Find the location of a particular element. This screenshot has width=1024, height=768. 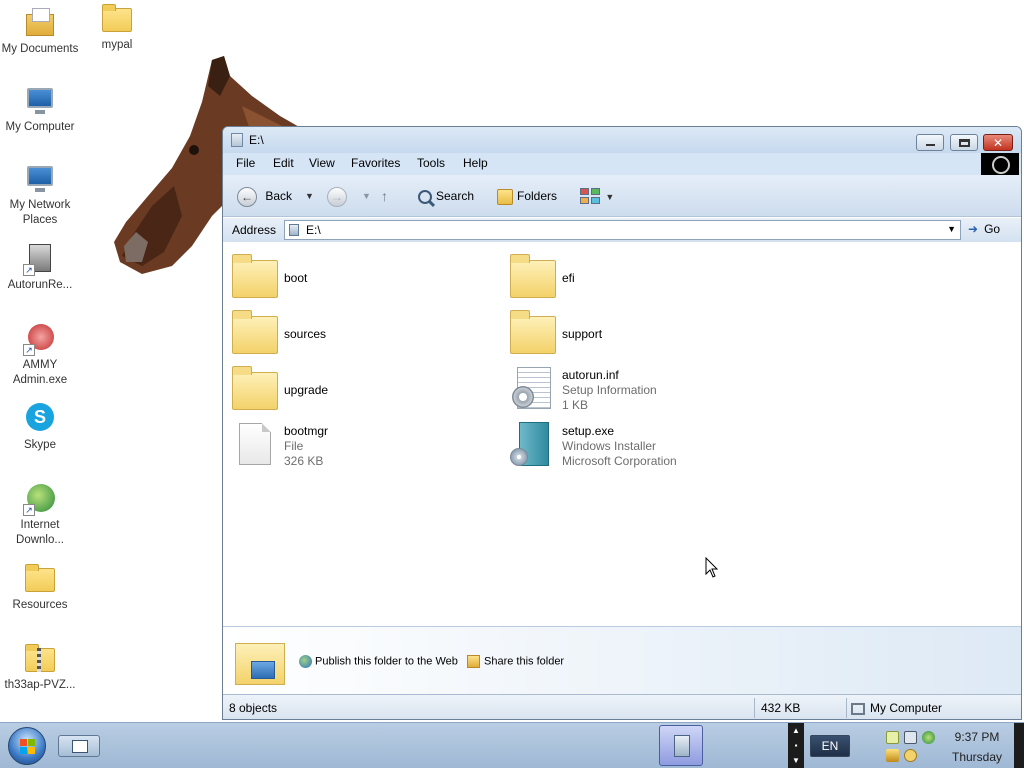

title-bar: E:\ ✕ is located at coordinates (622, 140).